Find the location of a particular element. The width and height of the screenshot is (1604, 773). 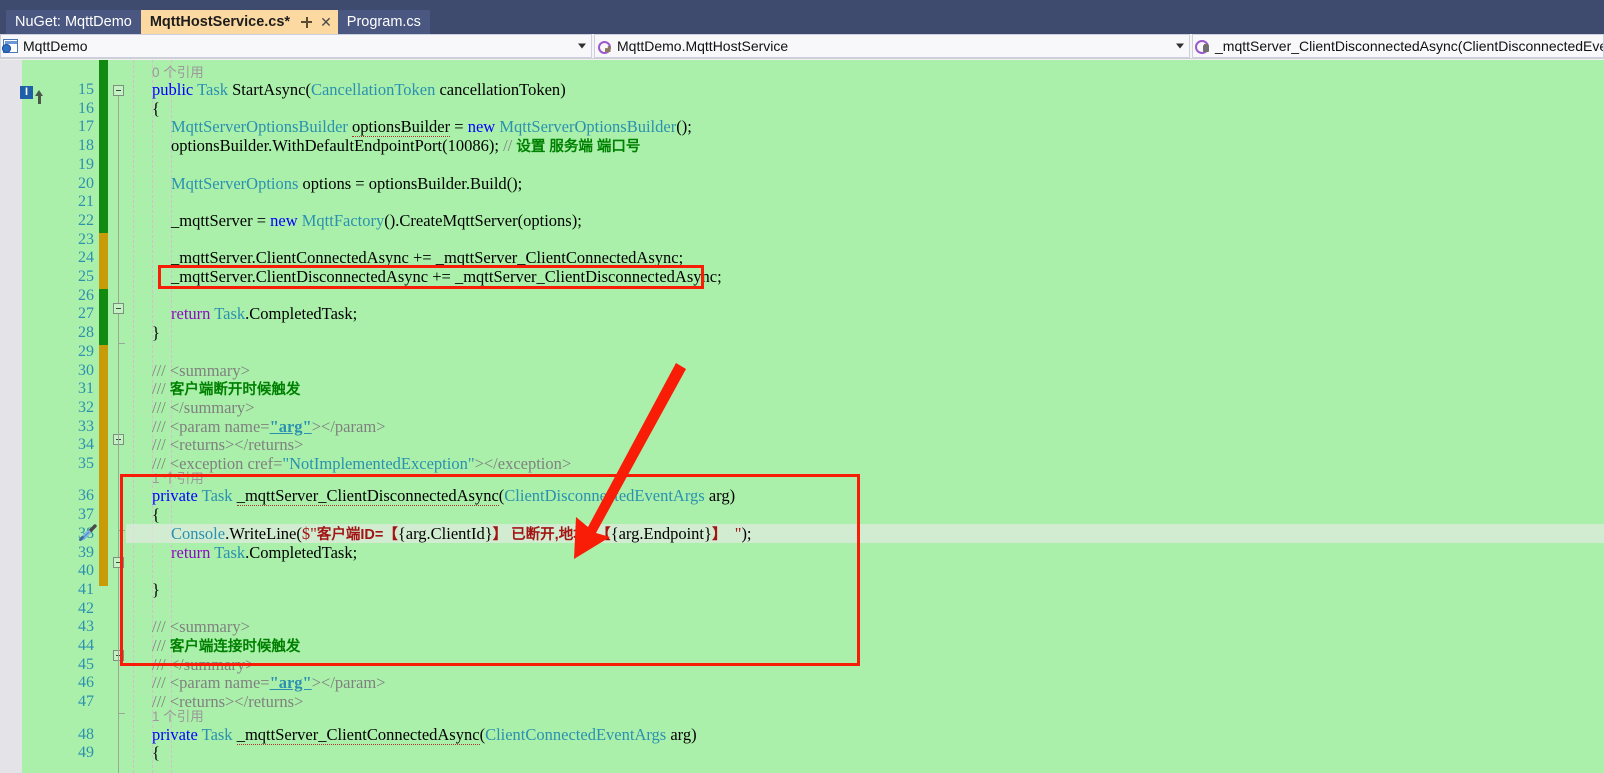

code-line-41: } is located at coordinates (156, 590).